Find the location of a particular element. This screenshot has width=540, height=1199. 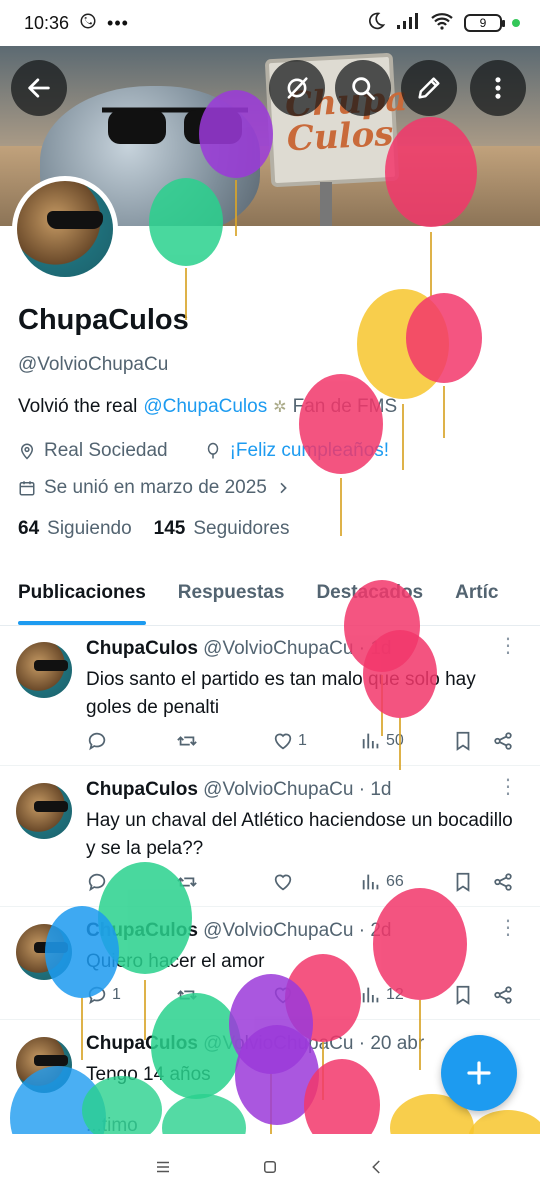

back-arrow-icon is located at coordinates (39, 88).